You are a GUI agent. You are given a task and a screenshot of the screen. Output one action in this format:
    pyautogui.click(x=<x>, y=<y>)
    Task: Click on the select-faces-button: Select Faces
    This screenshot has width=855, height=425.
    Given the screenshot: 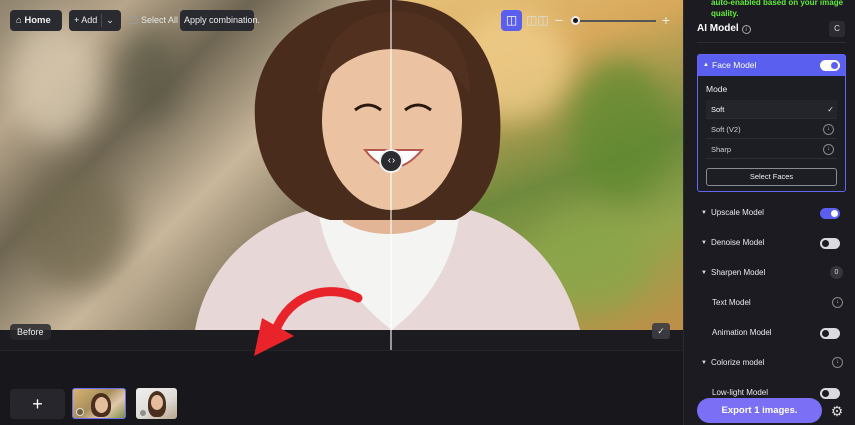 What is the action you would take?
    pyautogui.click(x=771, y=177)
    